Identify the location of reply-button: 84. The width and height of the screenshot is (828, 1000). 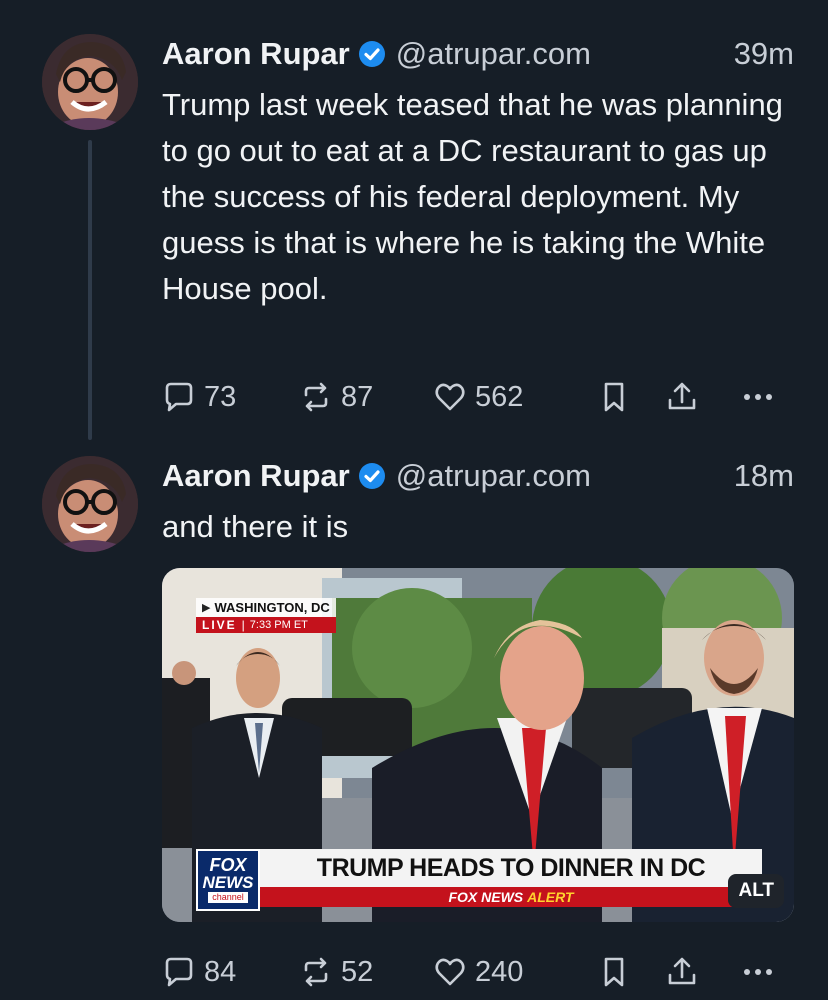
(230, 972).